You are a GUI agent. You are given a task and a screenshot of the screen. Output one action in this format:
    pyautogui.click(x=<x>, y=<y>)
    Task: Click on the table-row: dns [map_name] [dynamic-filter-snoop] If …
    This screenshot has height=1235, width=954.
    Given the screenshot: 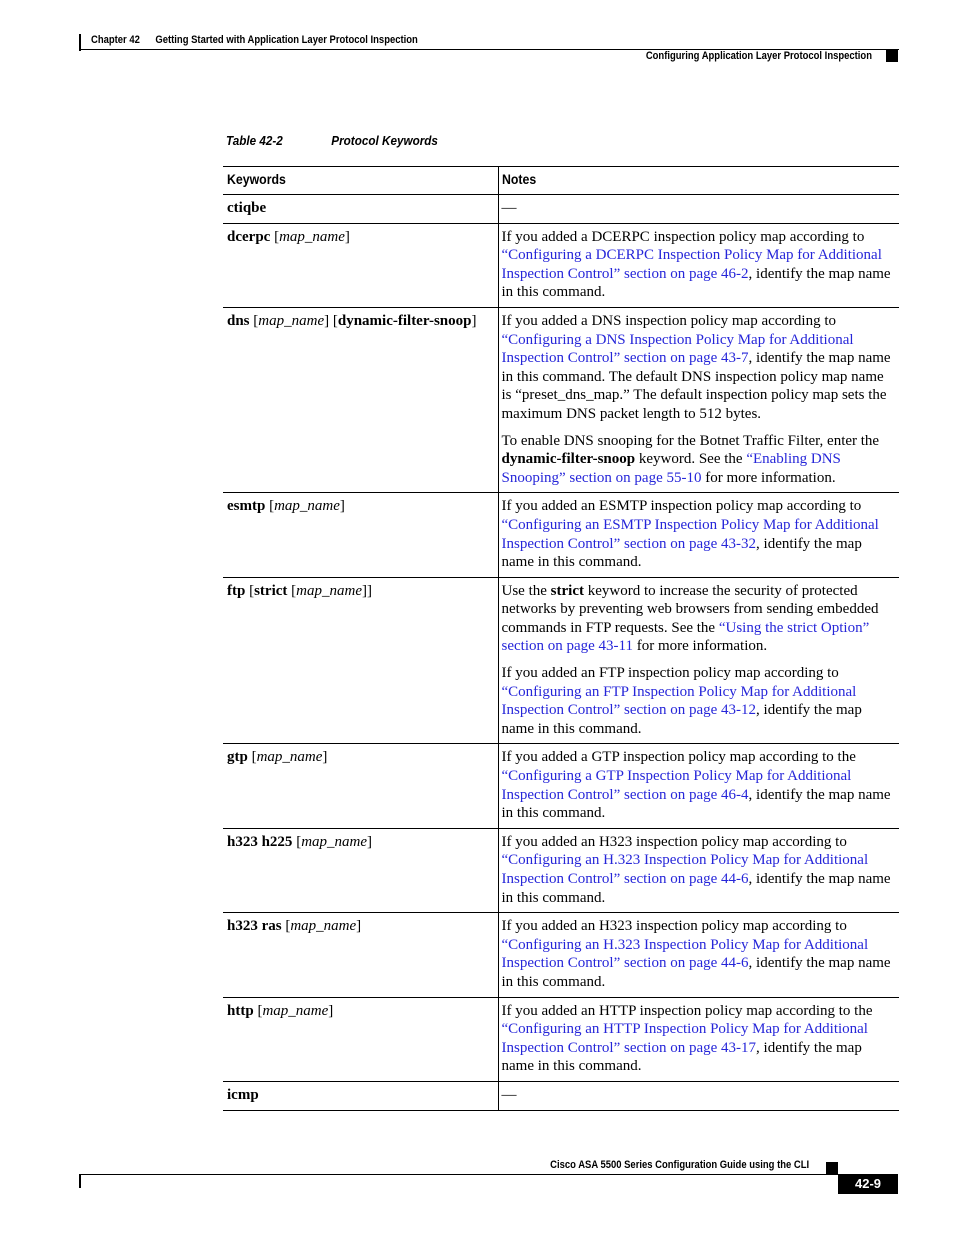 What is the action you would take?
    pyautogui.click(x=561, y=400)
    